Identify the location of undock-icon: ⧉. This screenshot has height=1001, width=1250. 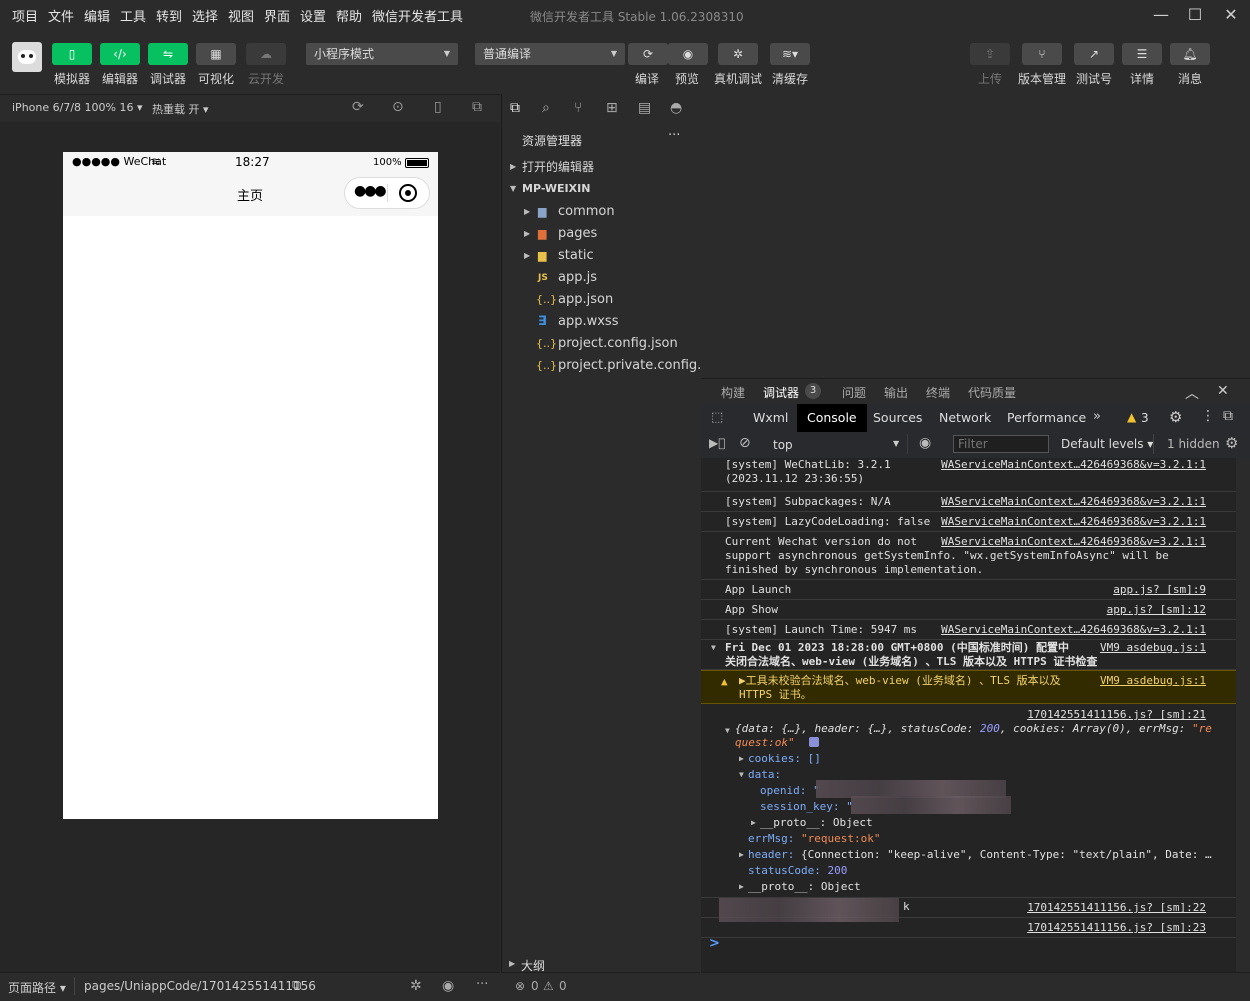
(1228, 416).